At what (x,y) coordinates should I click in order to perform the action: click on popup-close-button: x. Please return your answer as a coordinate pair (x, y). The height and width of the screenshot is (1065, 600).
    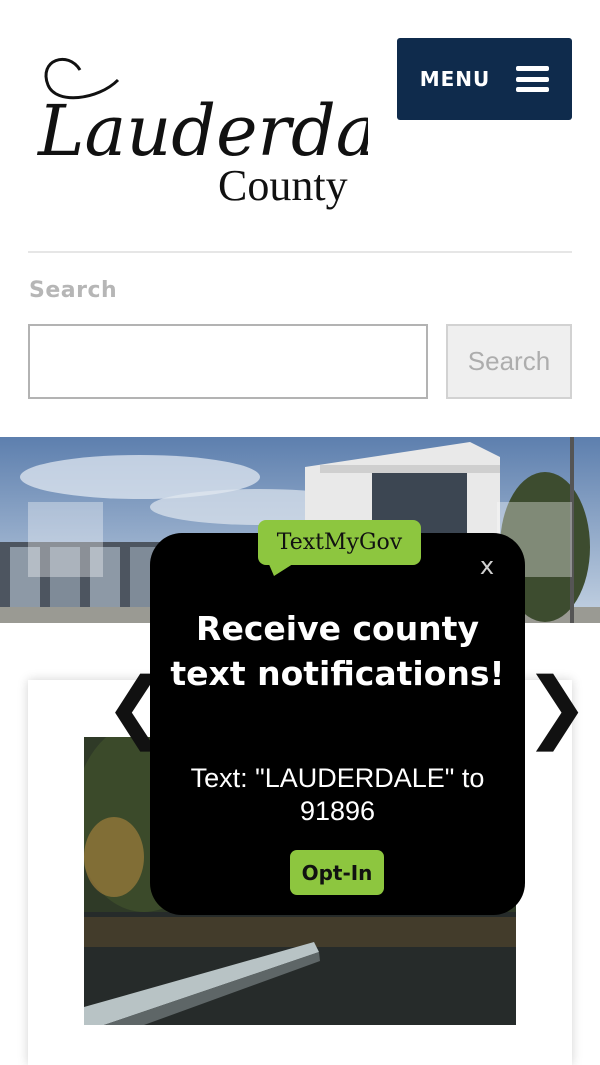
    Looking at the image, I should click on (487, 566).